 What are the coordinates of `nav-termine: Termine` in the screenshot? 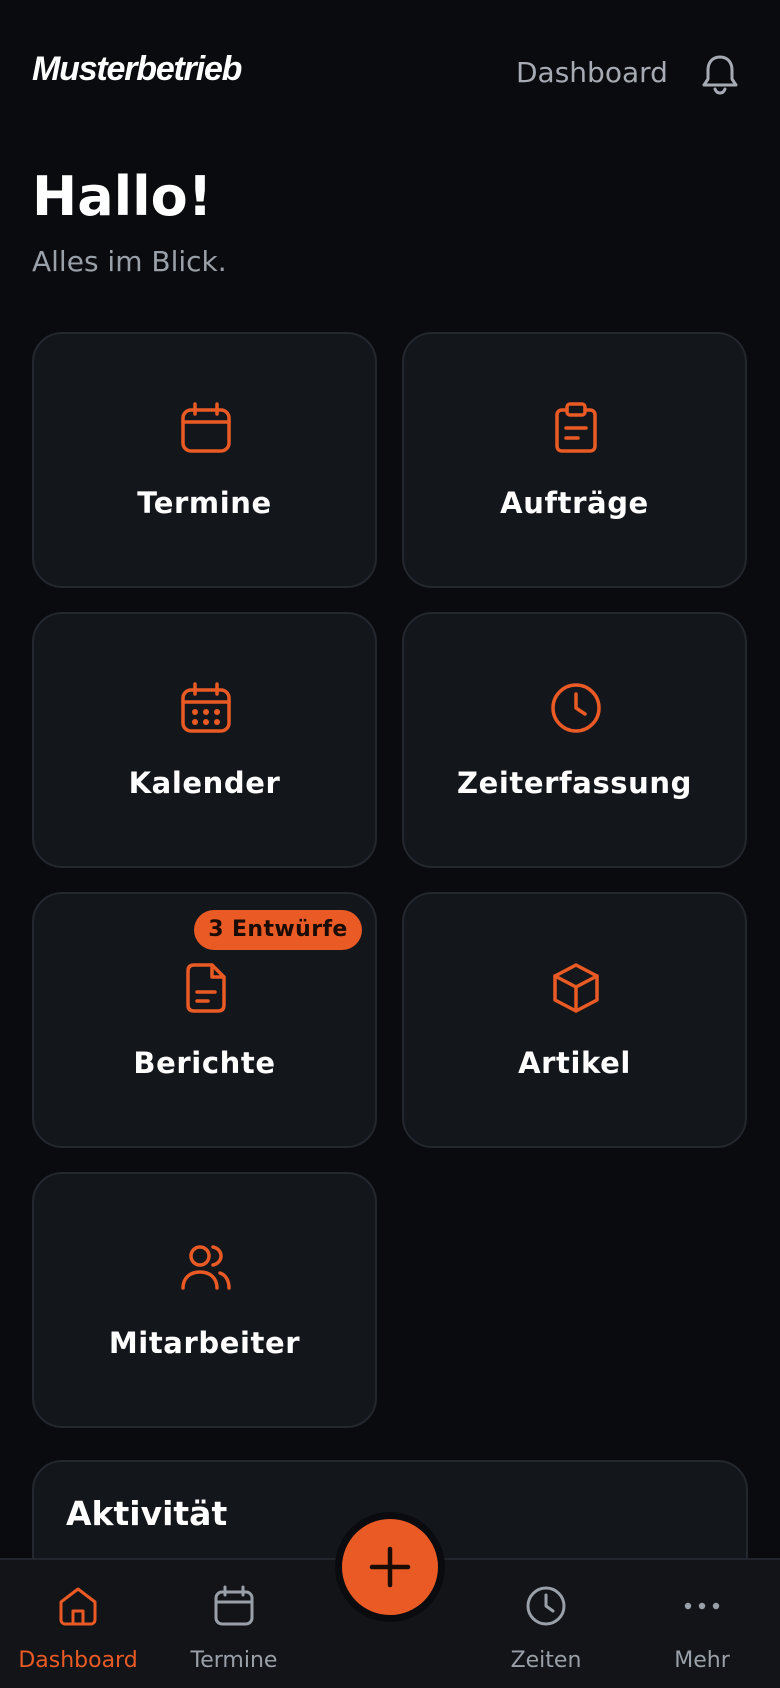 It's located at (234, 1624).